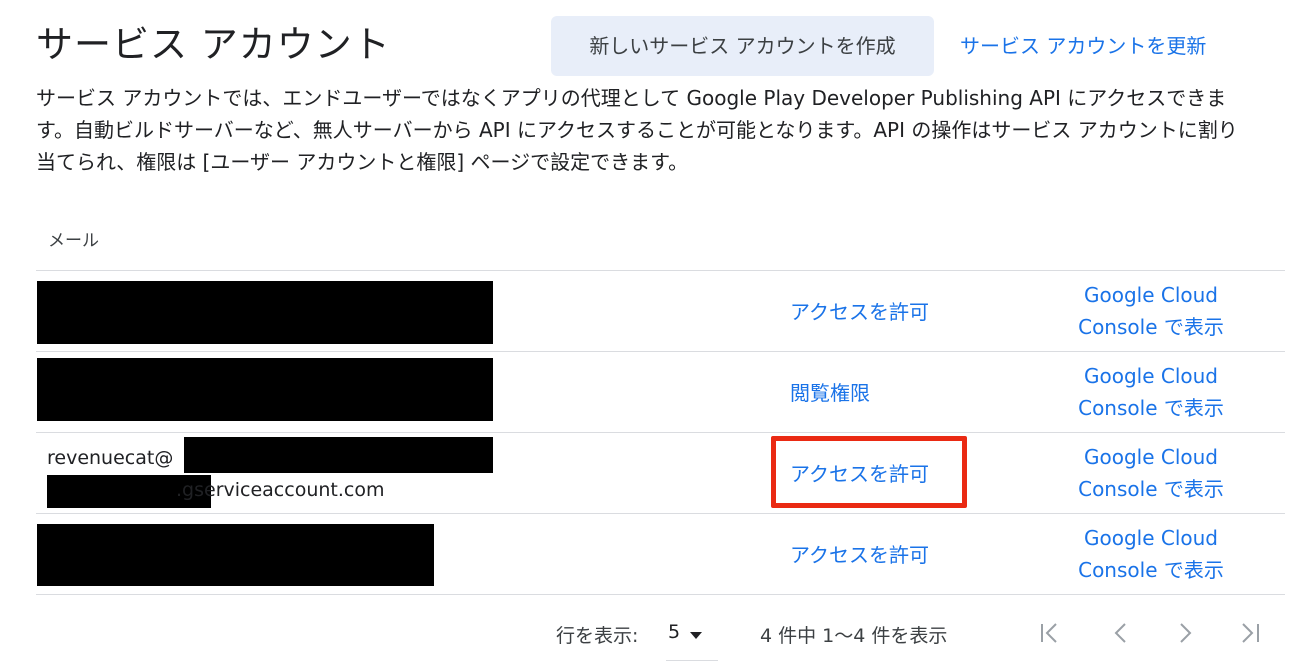 Image resolution: width=1300 pixels, height=664 pixels. I want to click on redacted-email-part, so click(338, 455).